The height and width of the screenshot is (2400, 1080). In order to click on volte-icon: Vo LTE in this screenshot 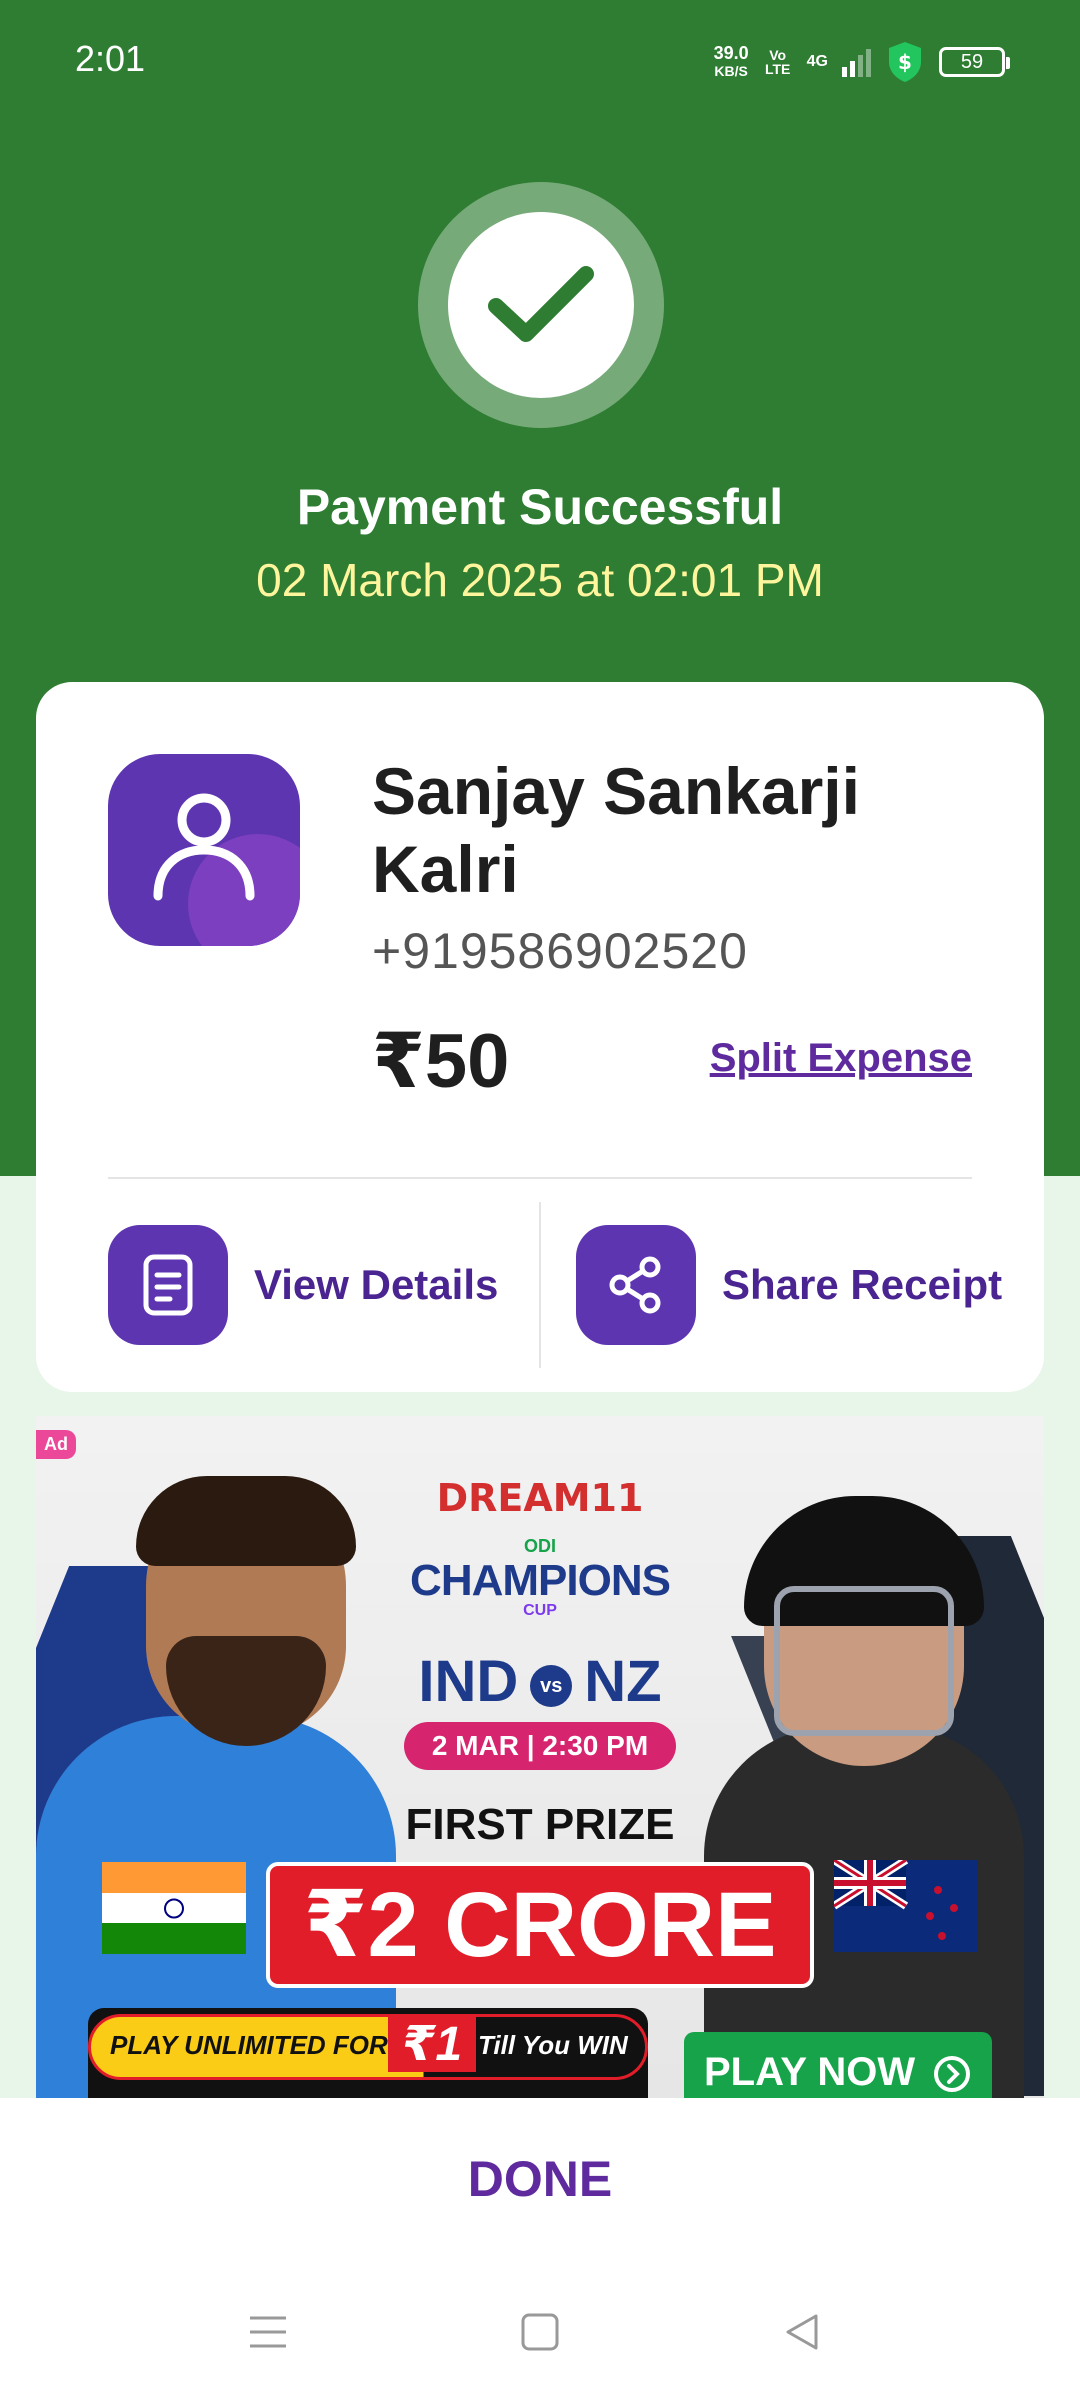, I will do `click(777, 62)`.